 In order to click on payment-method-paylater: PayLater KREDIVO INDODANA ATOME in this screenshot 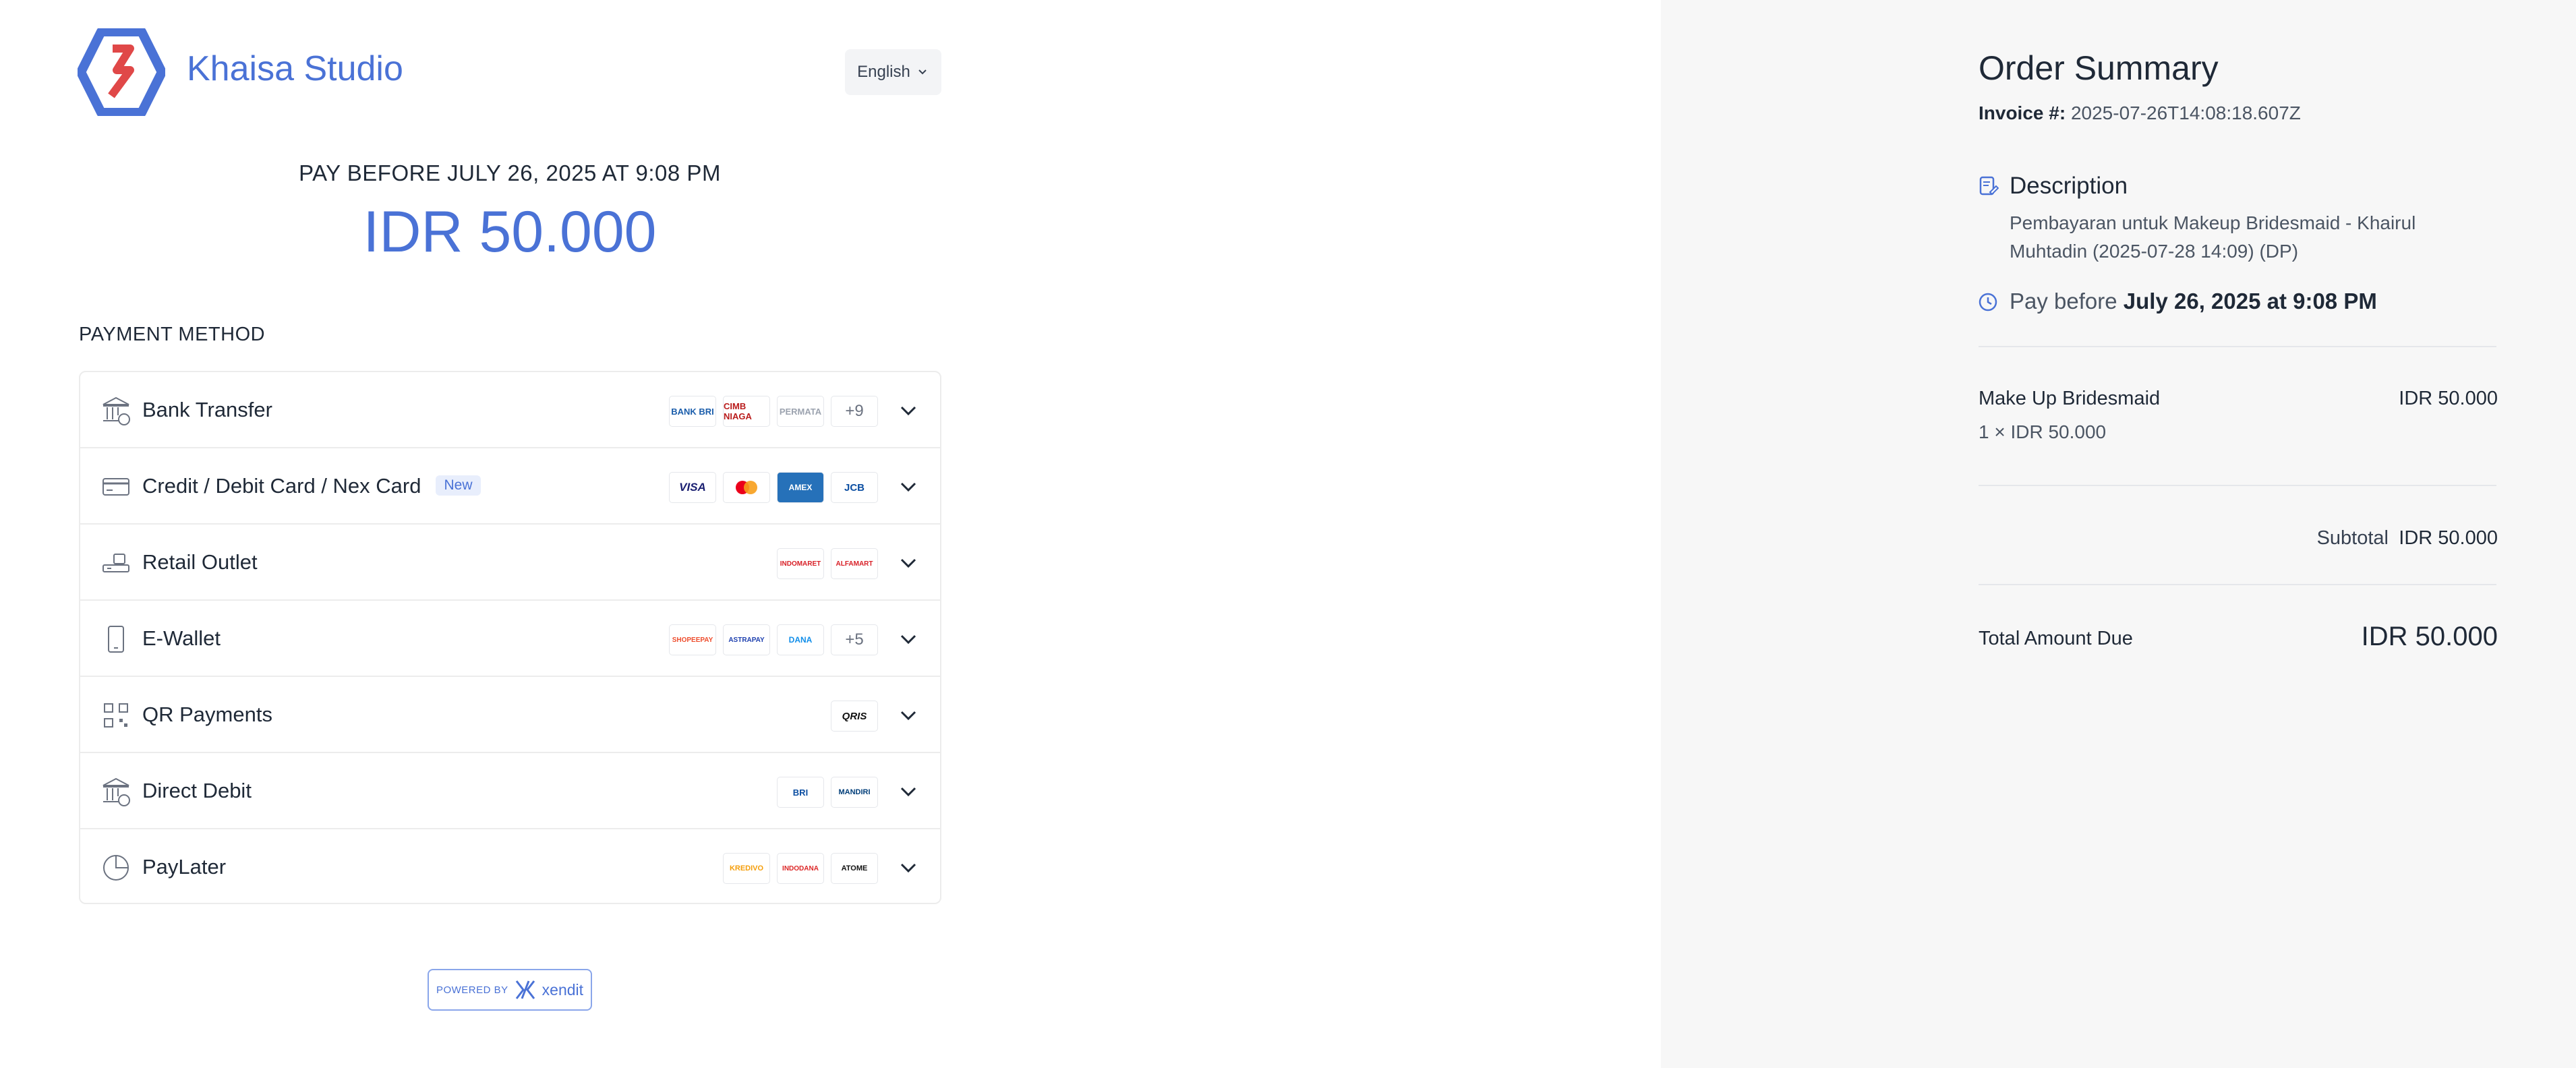, I will do `click(510, 867)`.